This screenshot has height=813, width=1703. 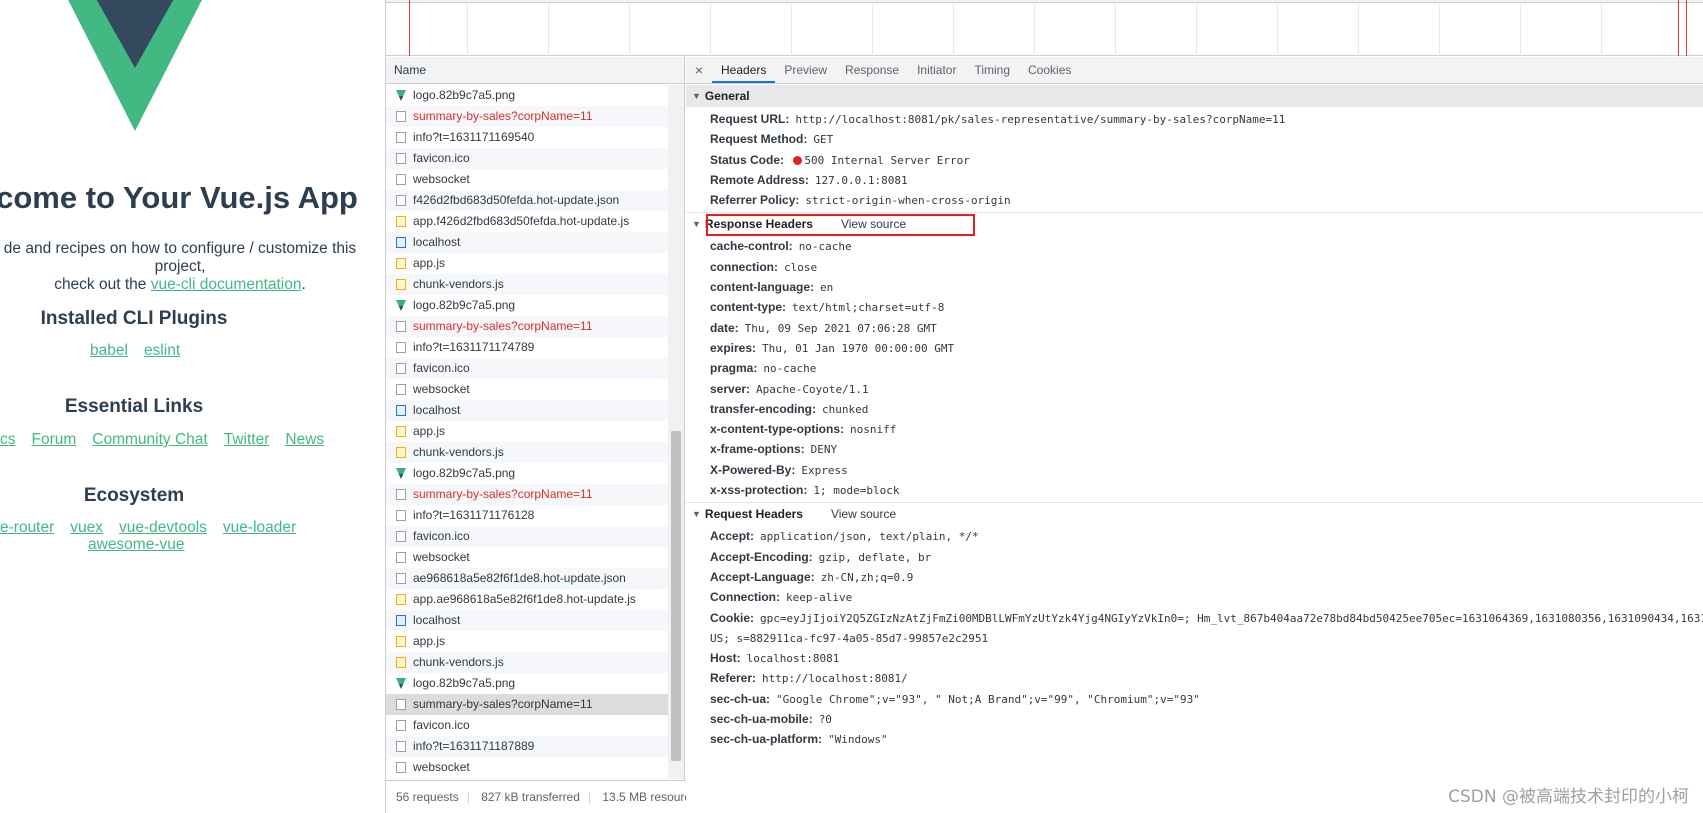 I want to click on header-row: content-type: text/html;charset=utf-8, so click(x=1194, y=307).